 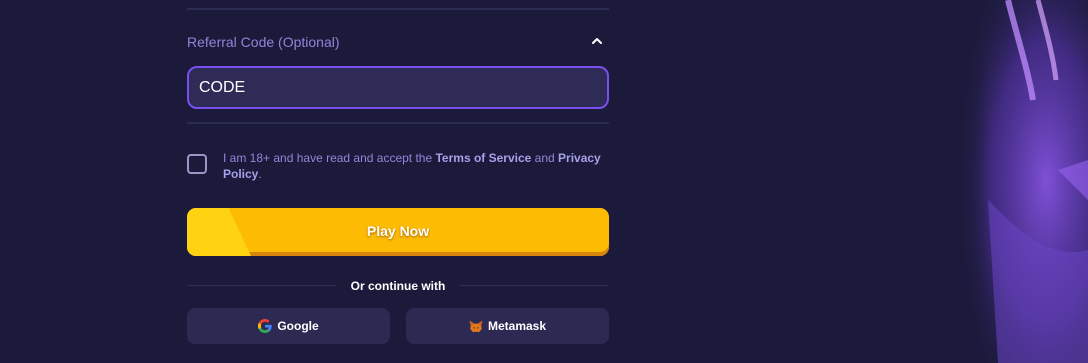 I want to click on metamask-login-button: Metamask, so click(x=507, y=326).